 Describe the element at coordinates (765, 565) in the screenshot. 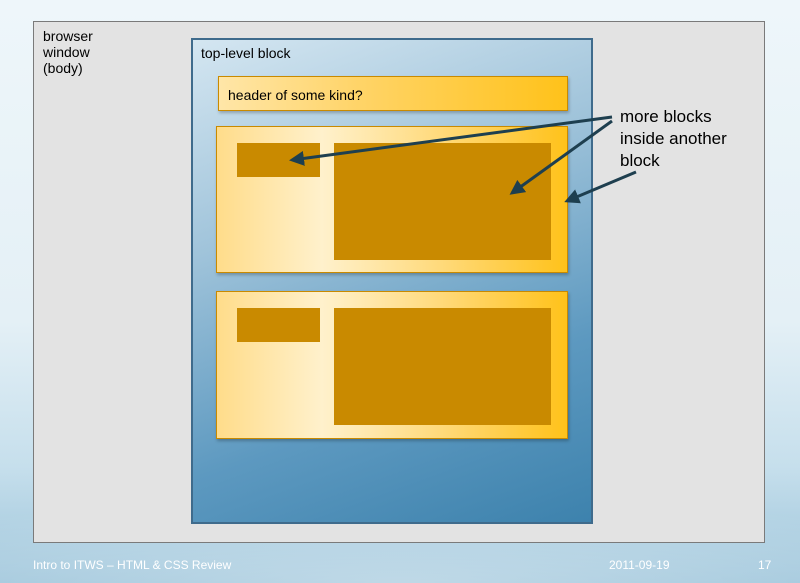

I see `footer-page-number: 17` at that location.